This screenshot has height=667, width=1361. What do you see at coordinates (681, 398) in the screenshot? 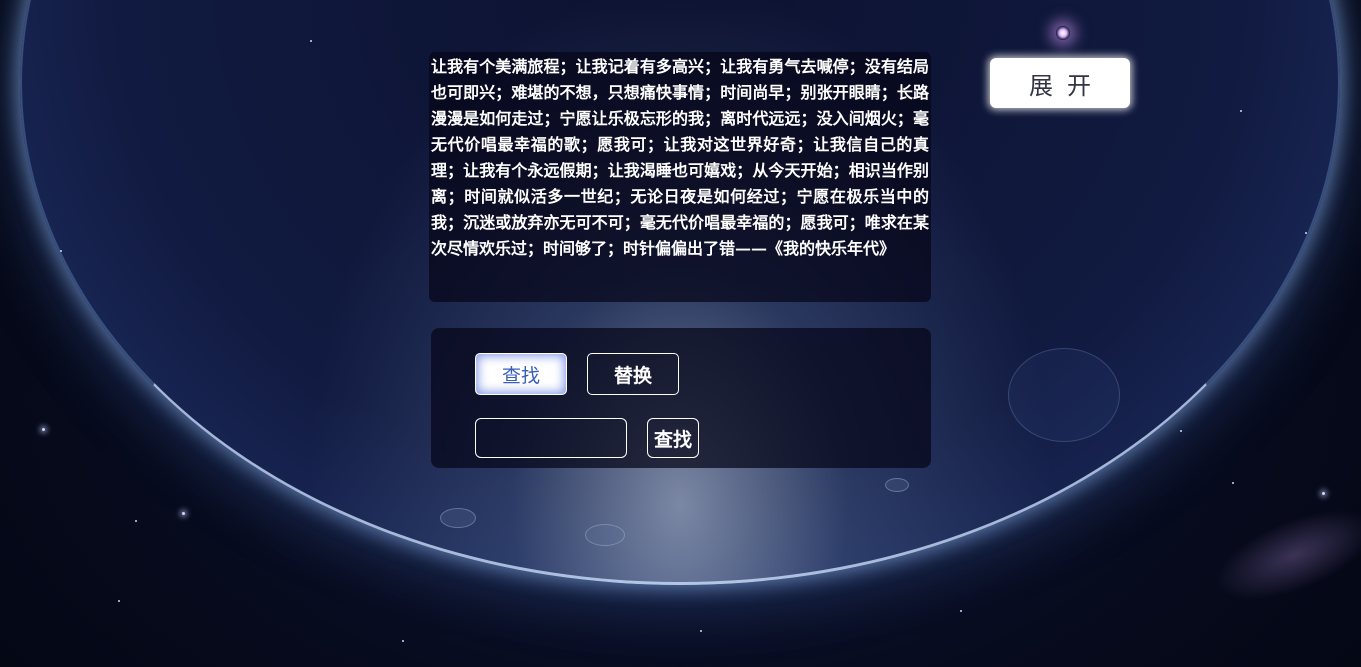
I see `find-replace-panel: 查找 替换 查找` at bounding box center [681, 398].